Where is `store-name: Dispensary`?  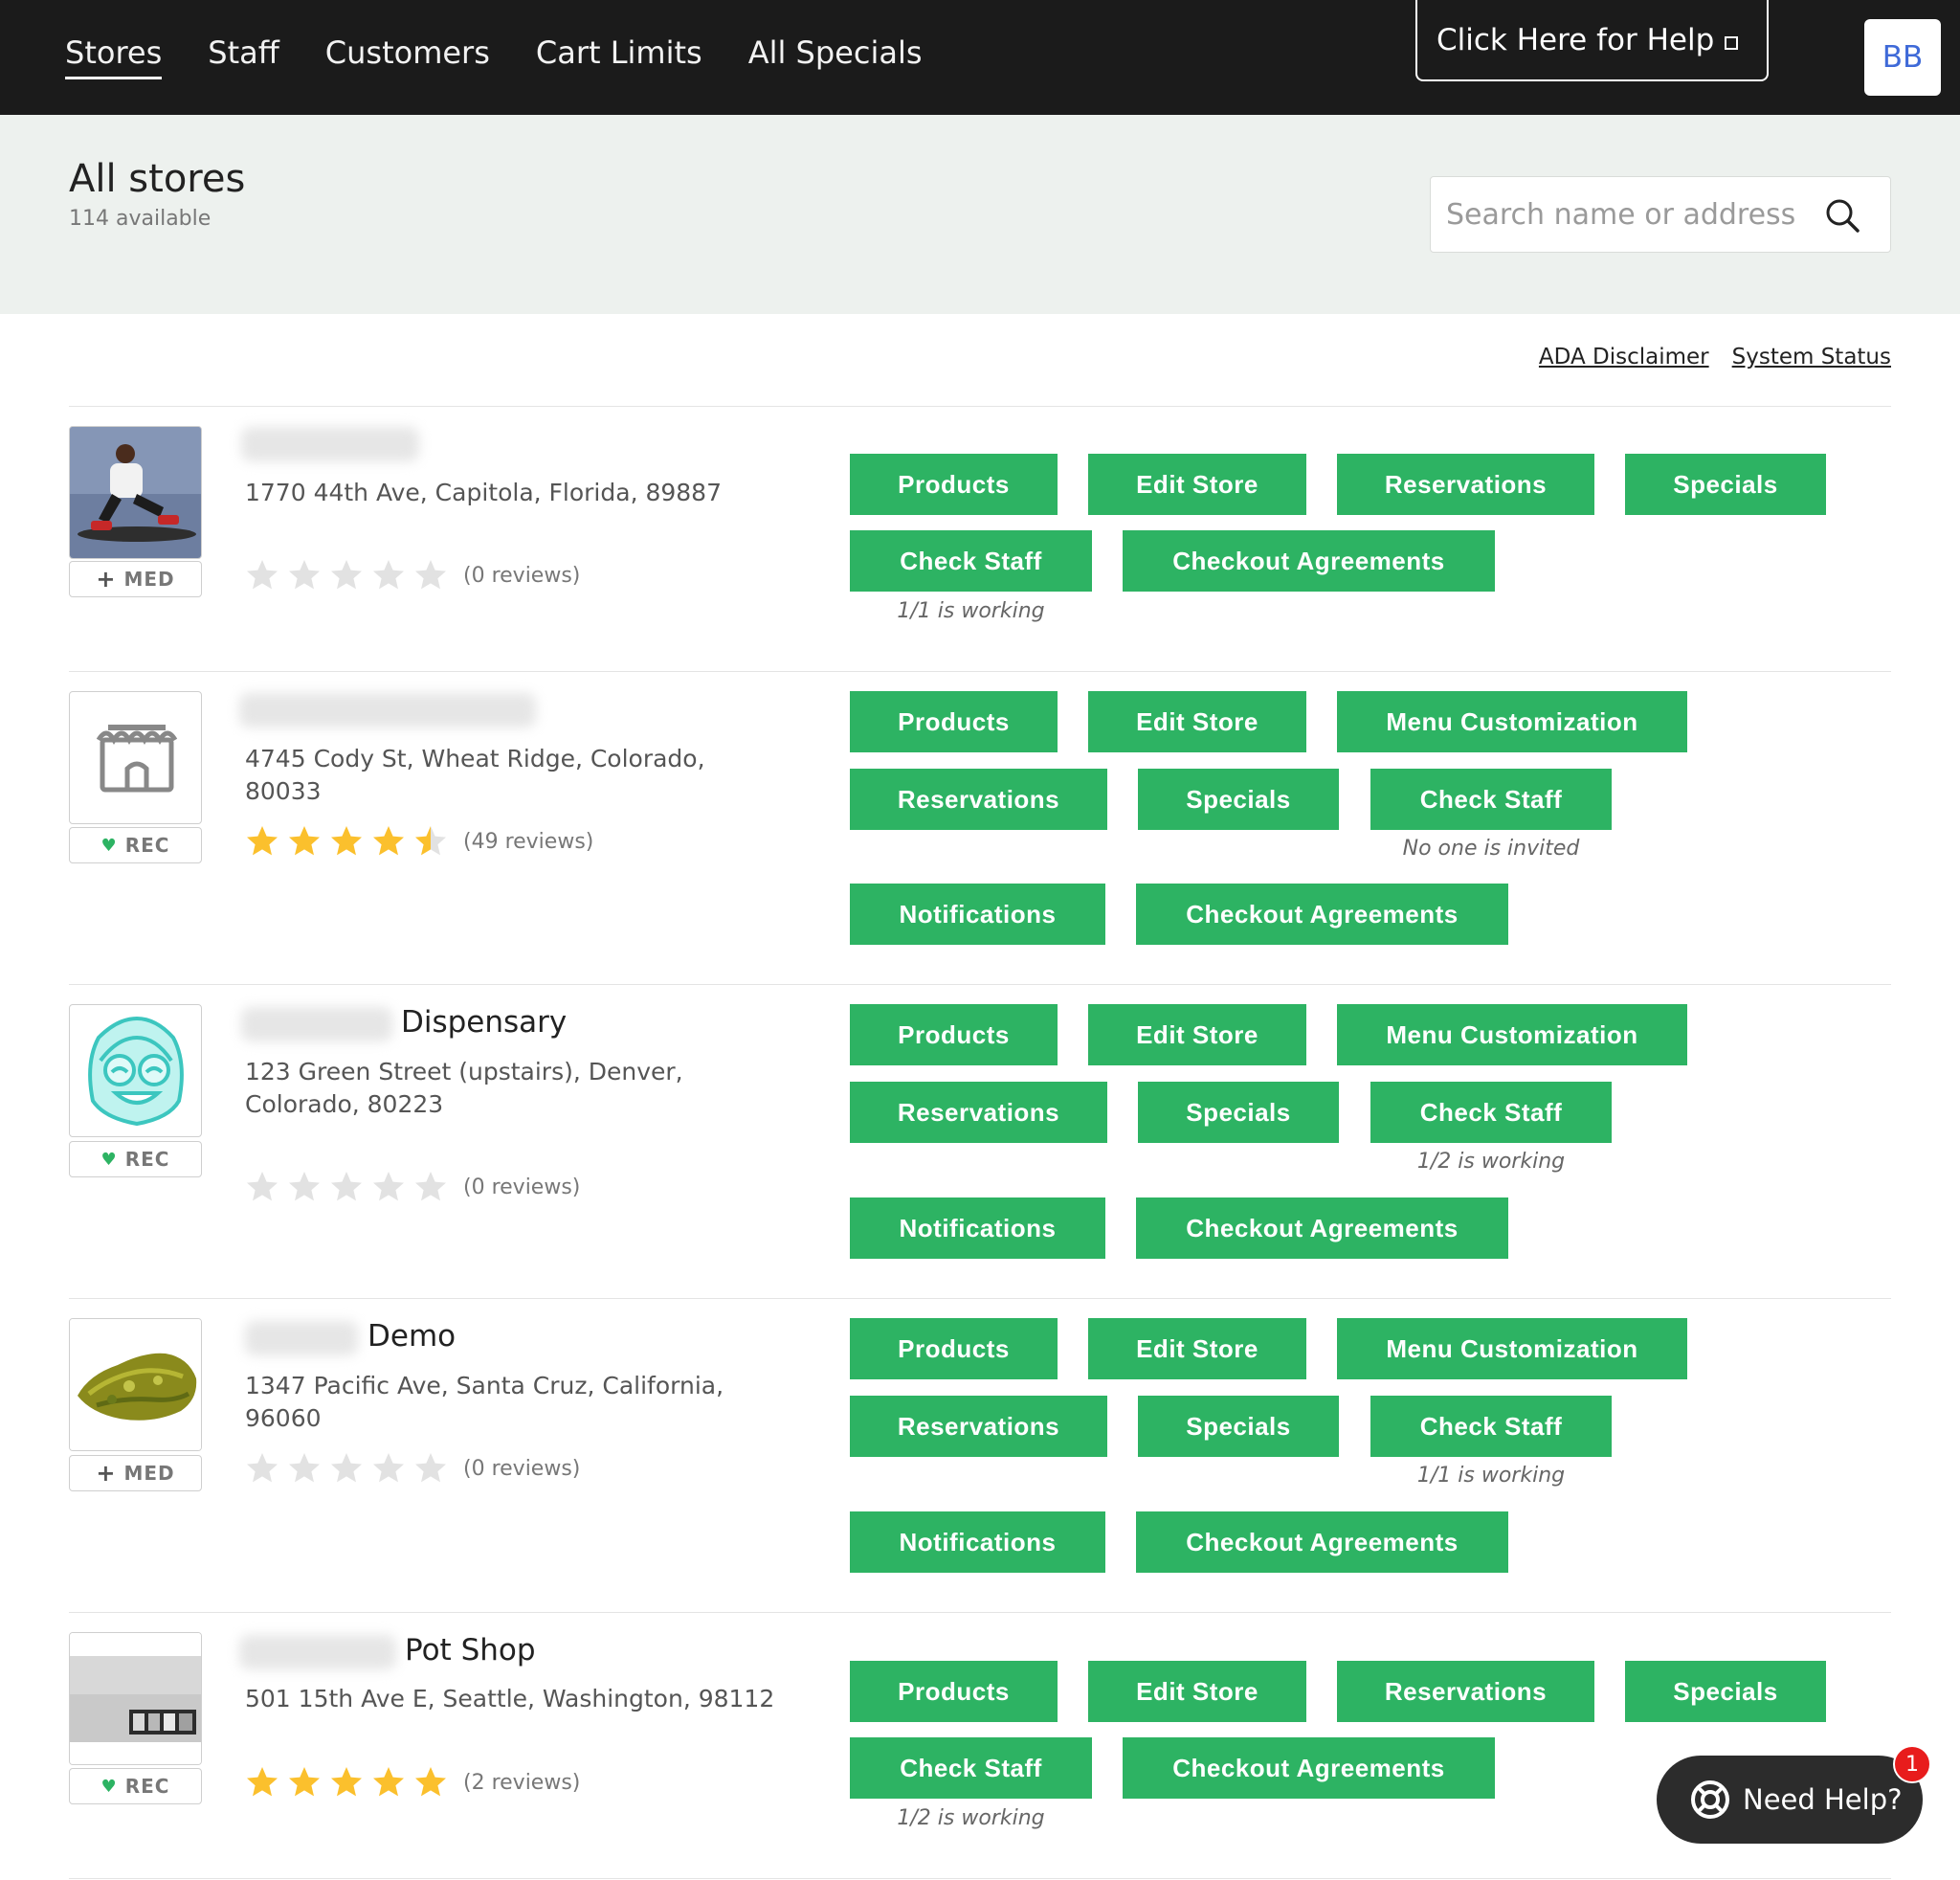
store-name: Dispensary is located at coordinates (485, 1022).